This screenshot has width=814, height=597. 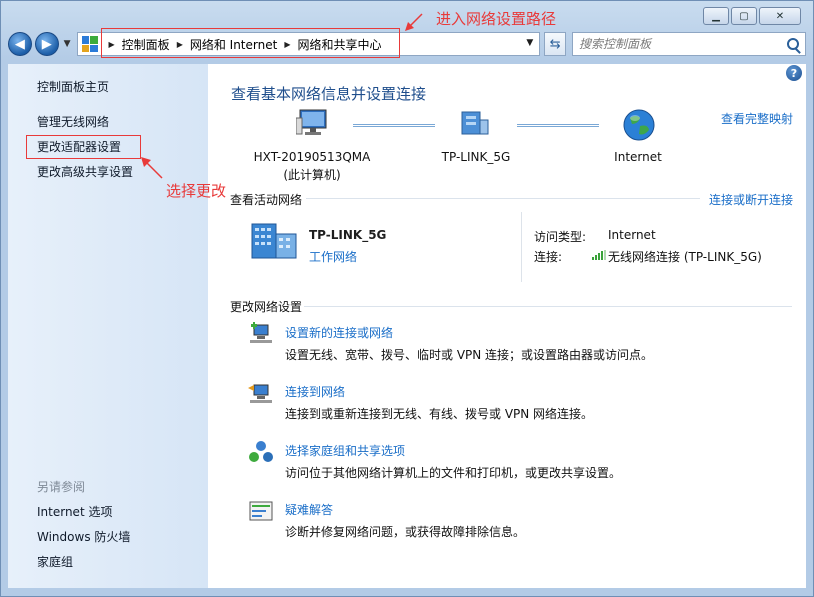 I want to click on view-full-map-link: 查看完整映射, so click(x=757, y=118).